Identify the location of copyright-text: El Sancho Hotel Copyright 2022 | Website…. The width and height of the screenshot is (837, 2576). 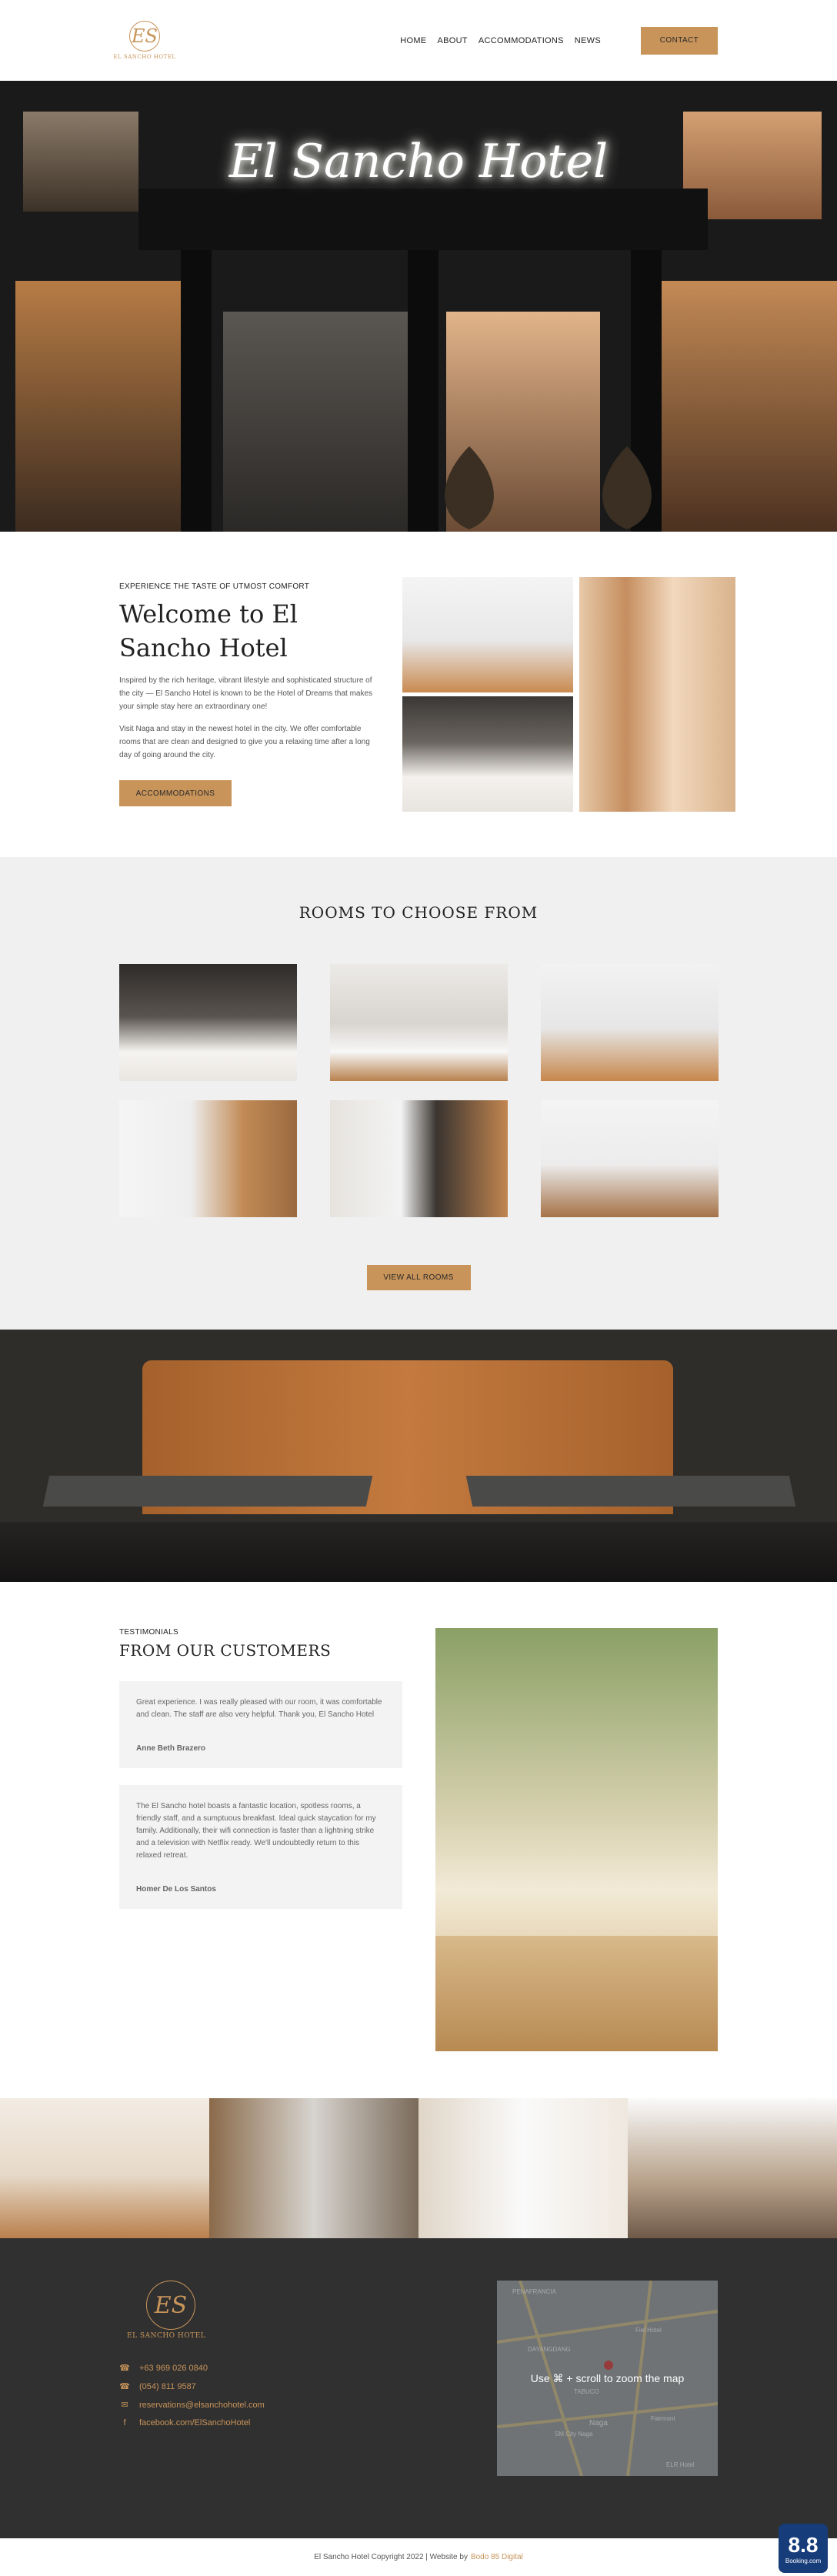
(391, 2557).